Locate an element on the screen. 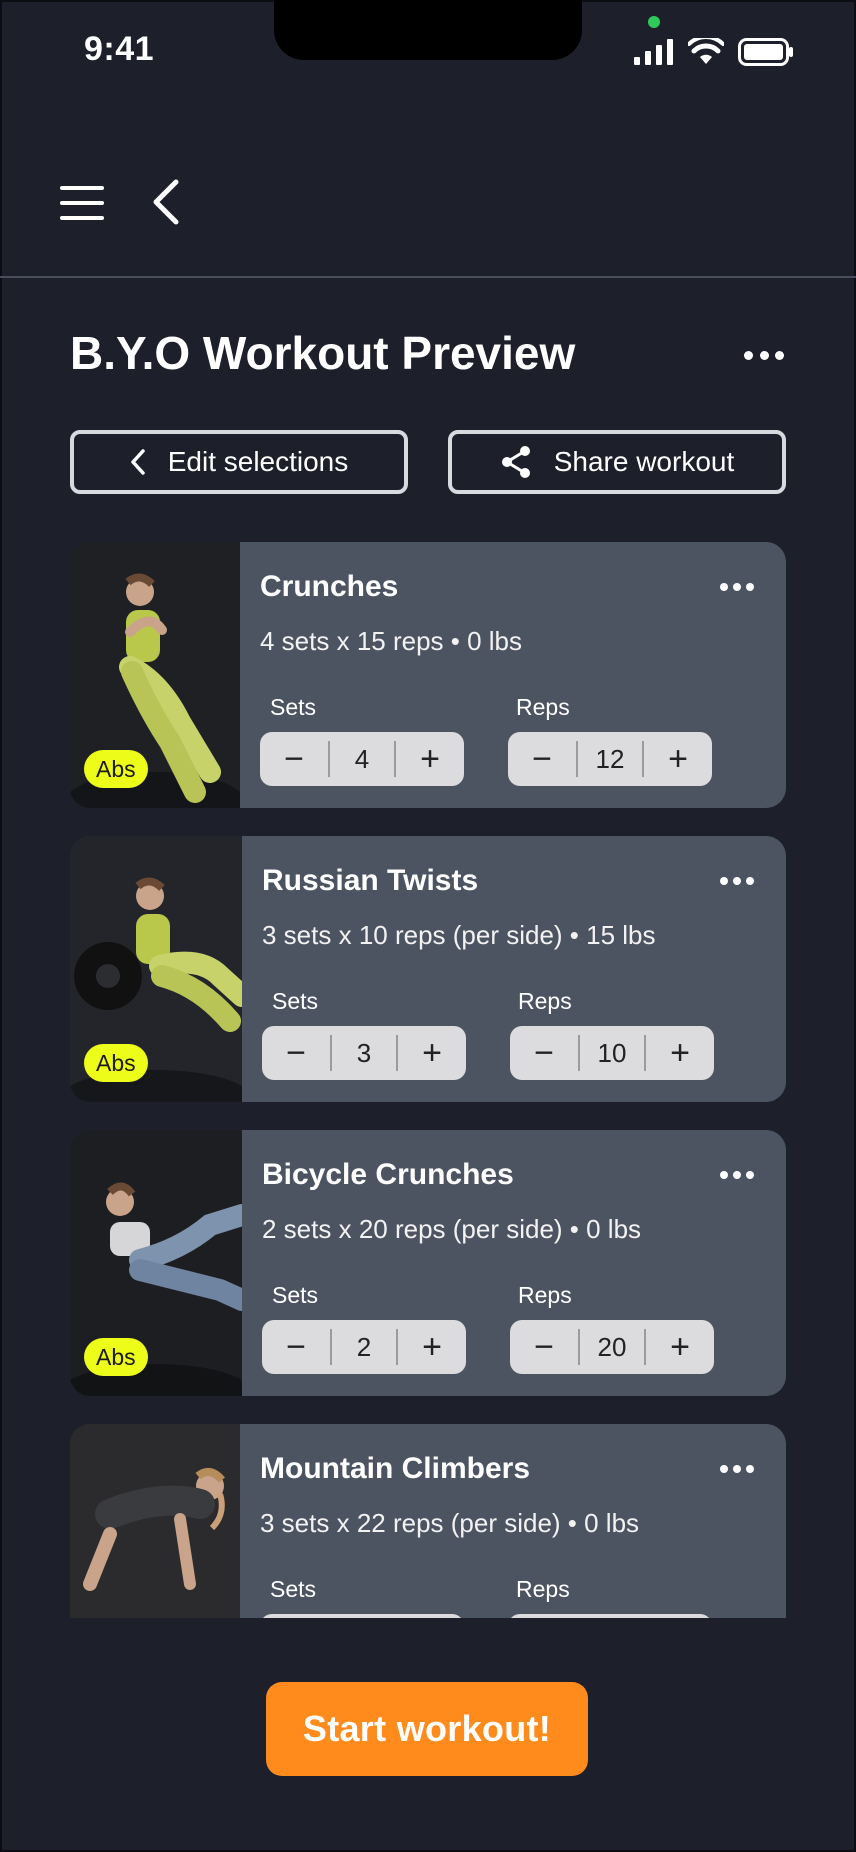 Image resolution: width=856 pixels, height=1852 pixels. back-arrow-icon is located at coordinates (165, 202).